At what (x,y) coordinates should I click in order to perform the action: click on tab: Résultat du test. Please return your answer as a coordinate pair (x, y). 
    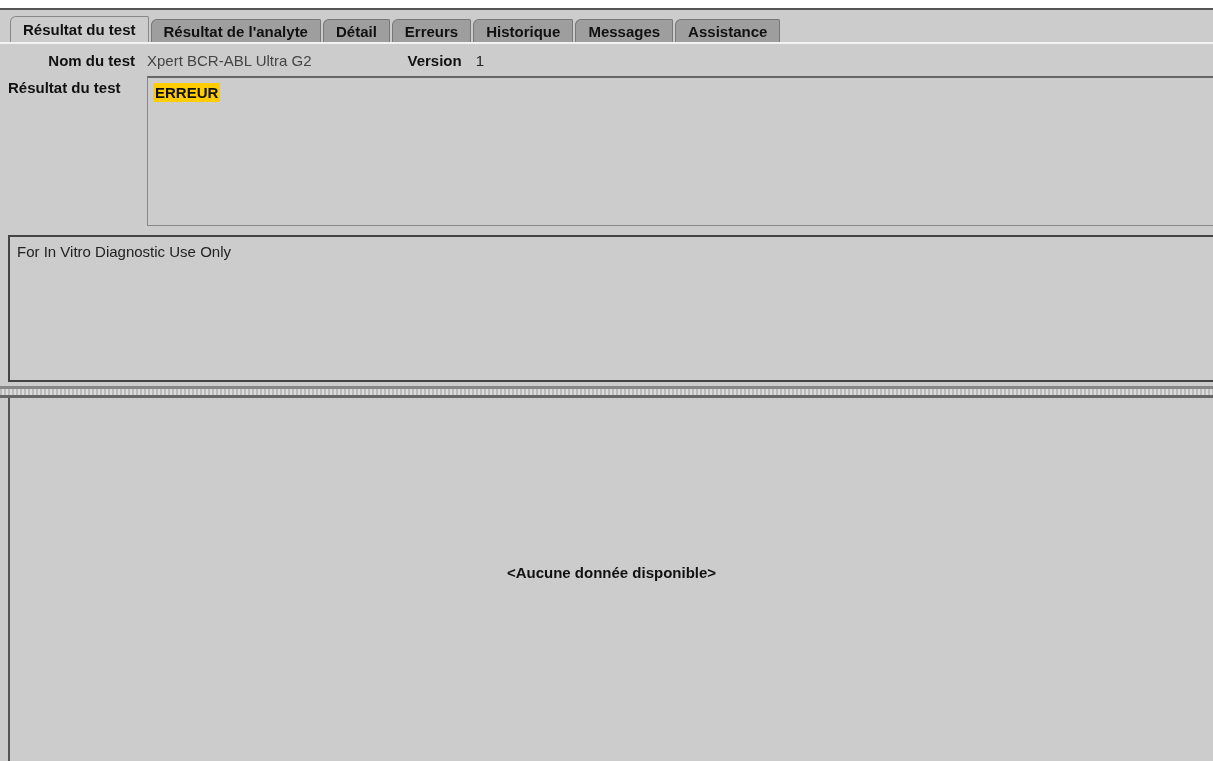
    Looking at the image, I should click on (79, 29).